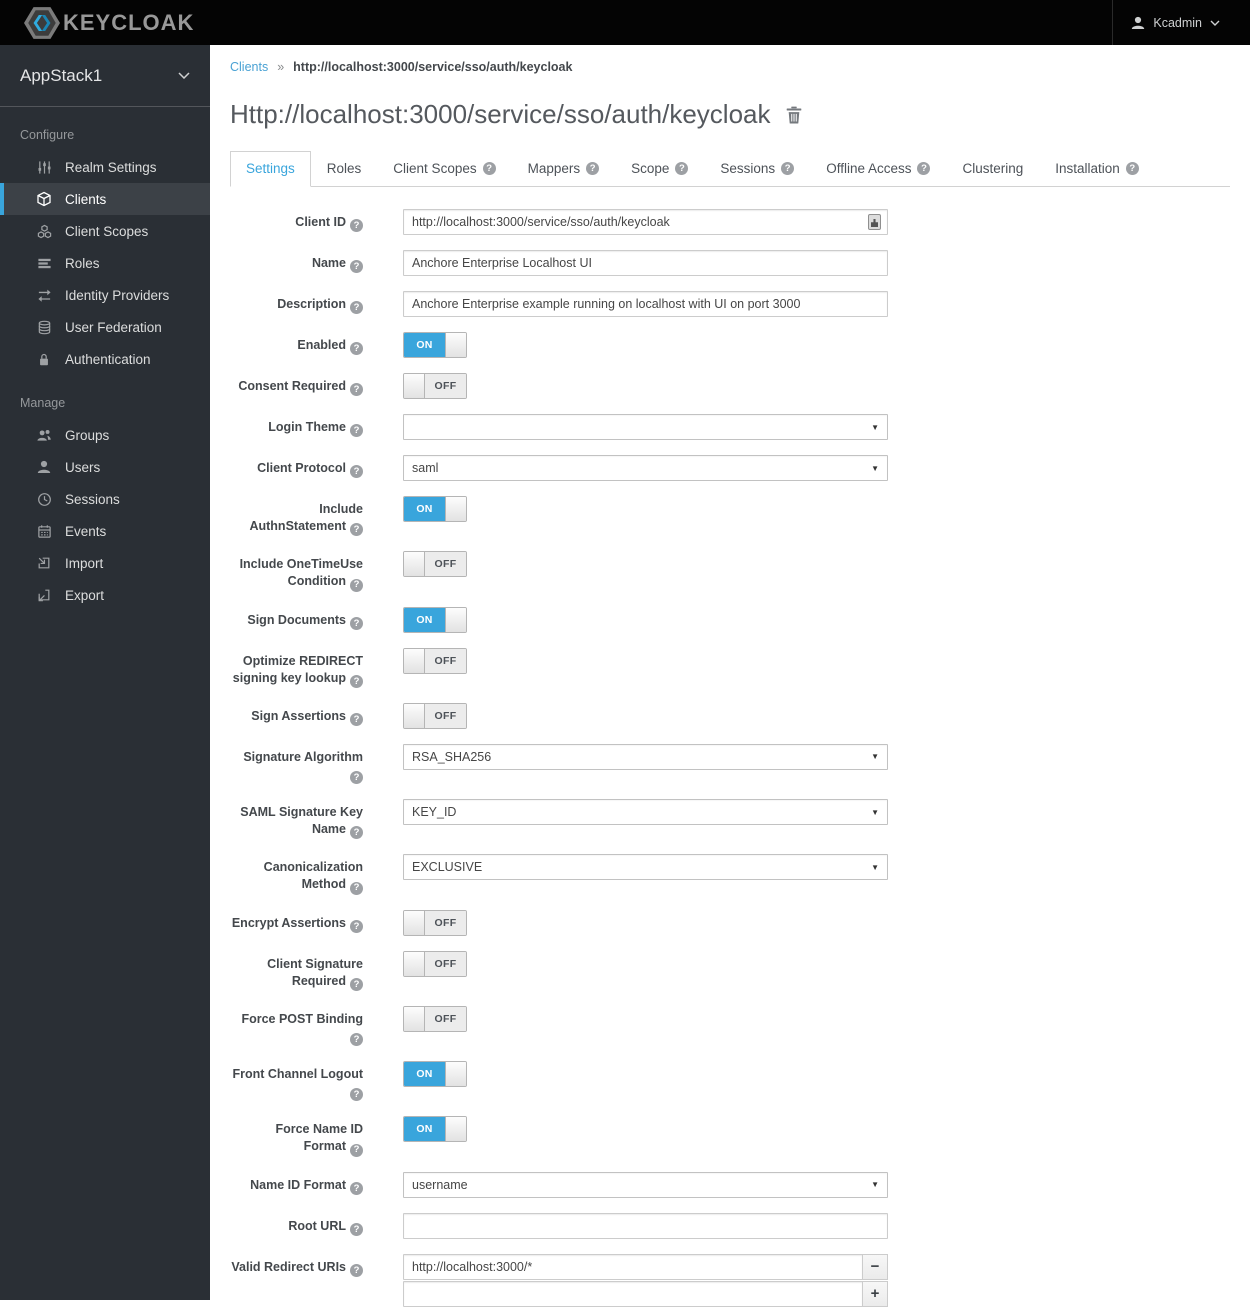 This screenshot has height=1307, width=1250. I want to click on form-row-login-theme: Login Theme? ▼, so click(730, 427).